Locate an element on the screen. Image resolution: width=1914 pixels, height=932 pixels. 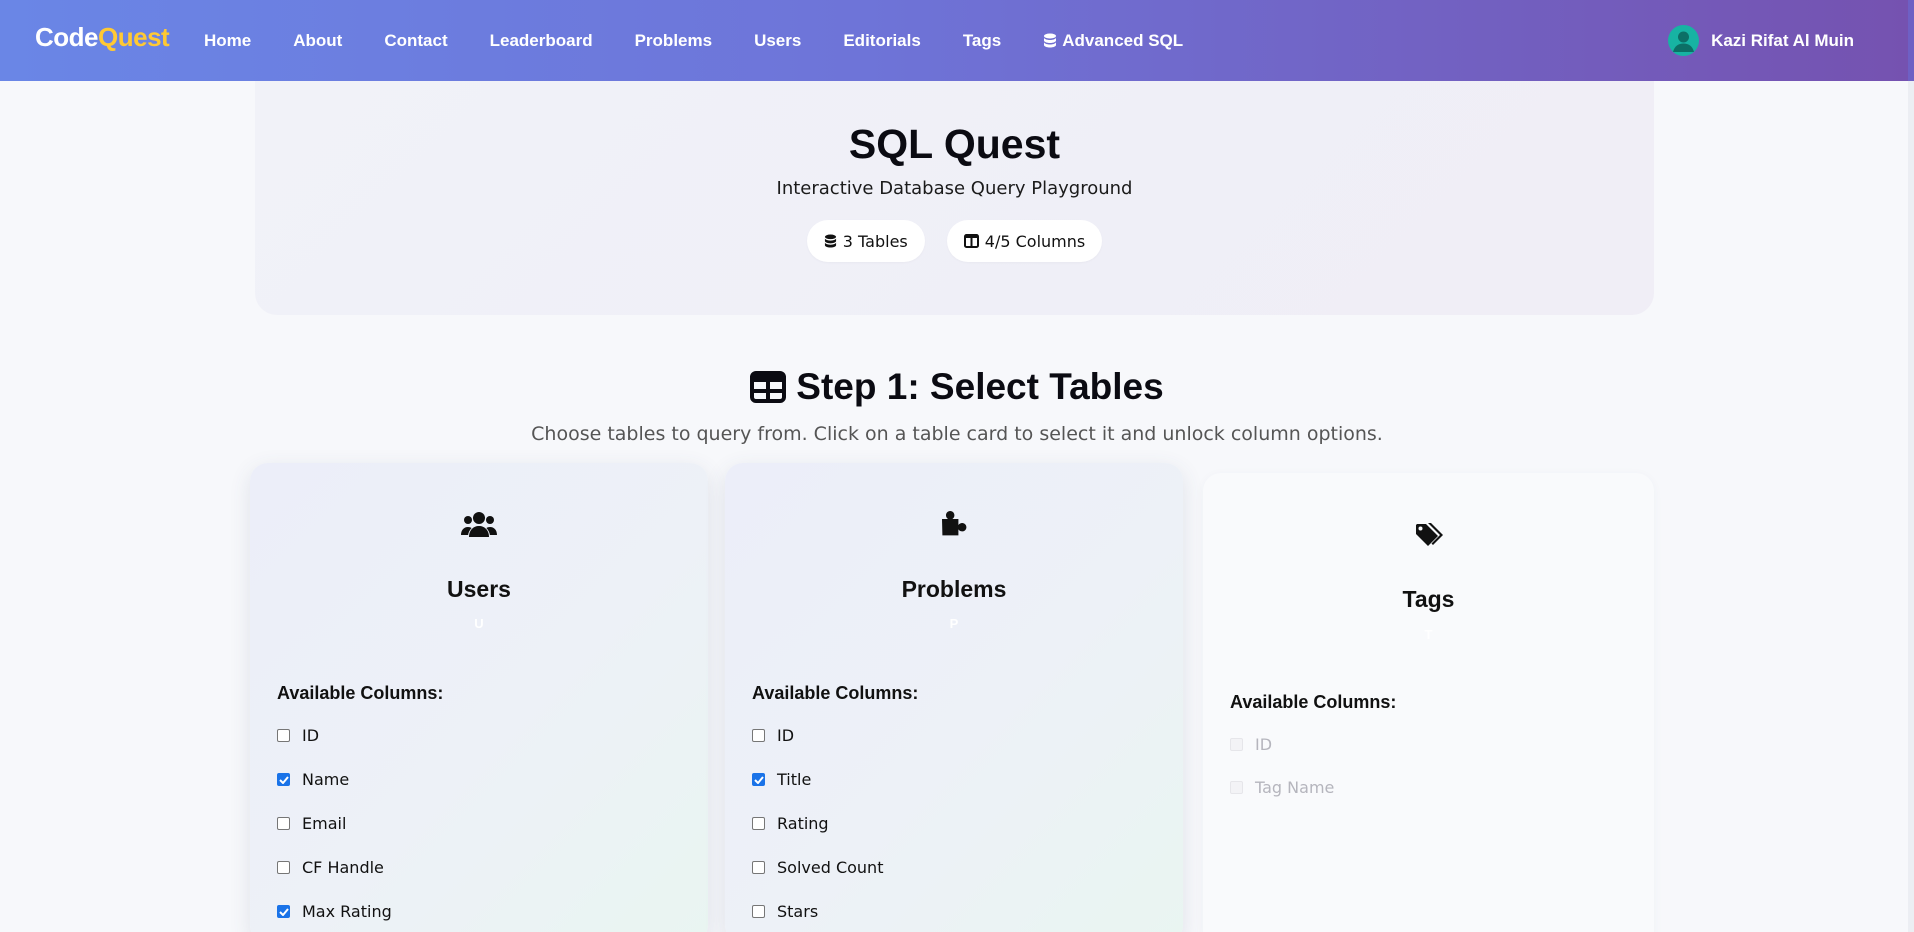
column-label: Max Rating is located at coordinates (347, 911).